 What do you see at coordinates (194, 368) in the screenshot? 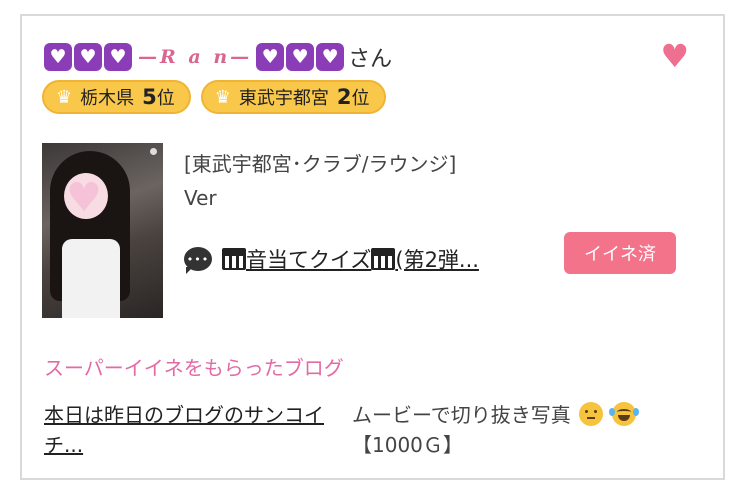
I see `super-like-label: スーパーイイネをもらったブログ` at bounding box center [194, 368].